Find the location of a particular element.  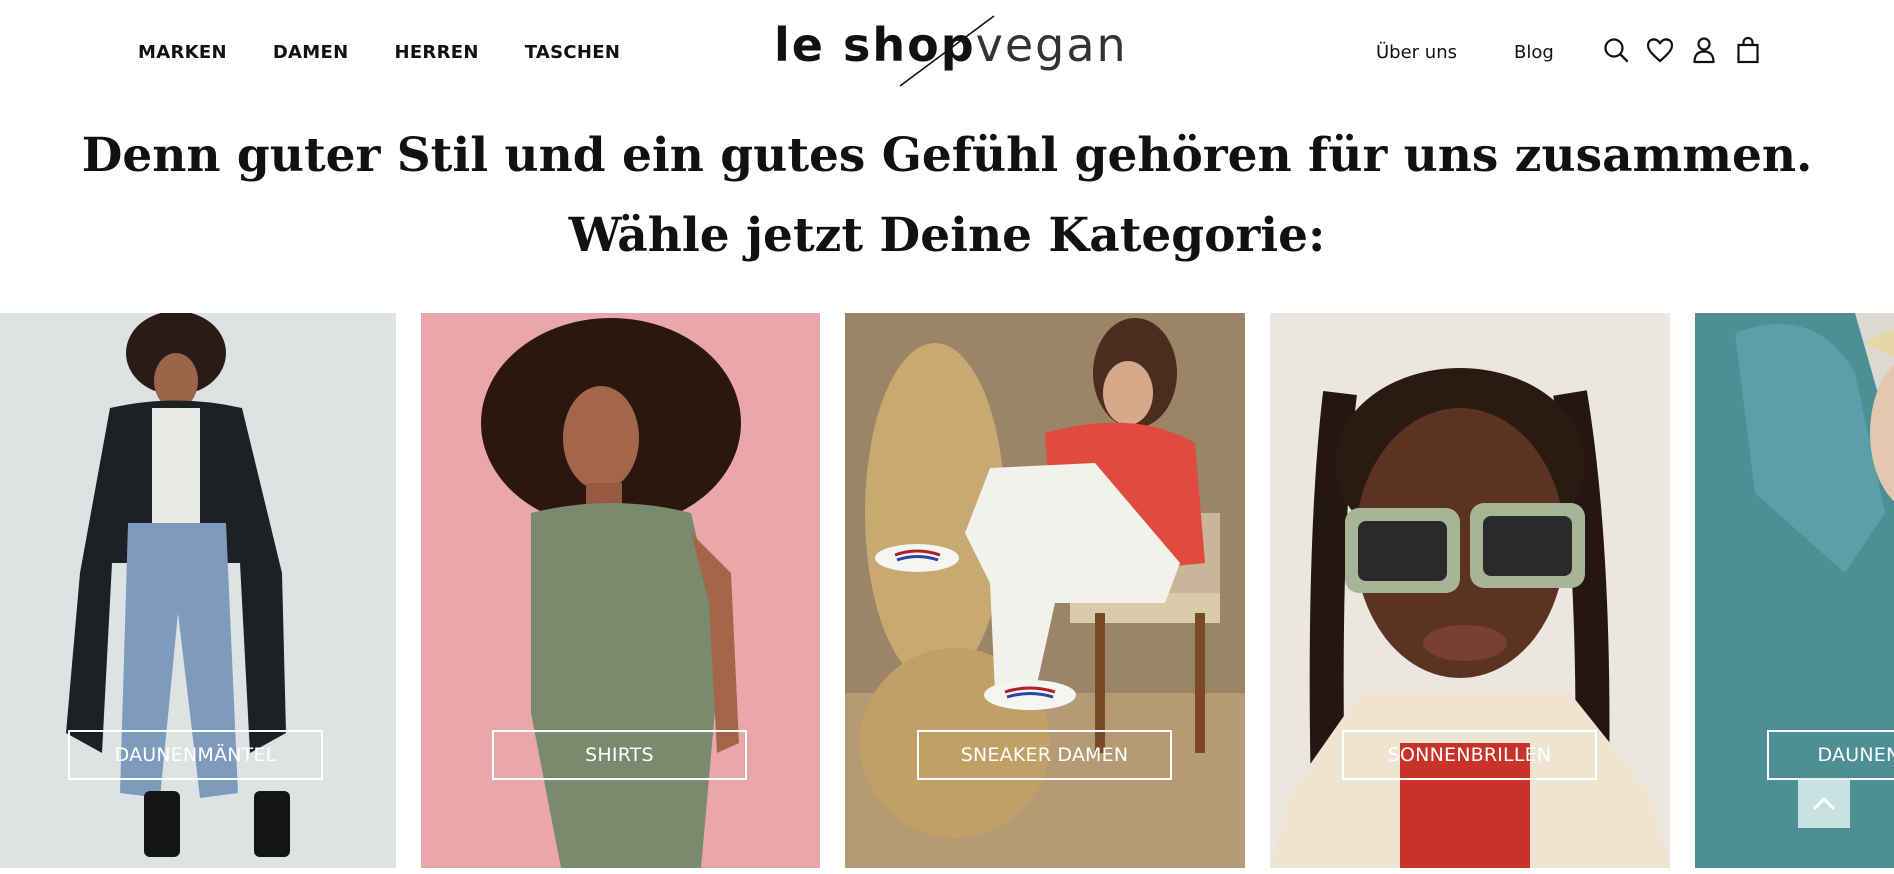

nav-item-taschen: TASCHEN is located at coordinates (573, 52).